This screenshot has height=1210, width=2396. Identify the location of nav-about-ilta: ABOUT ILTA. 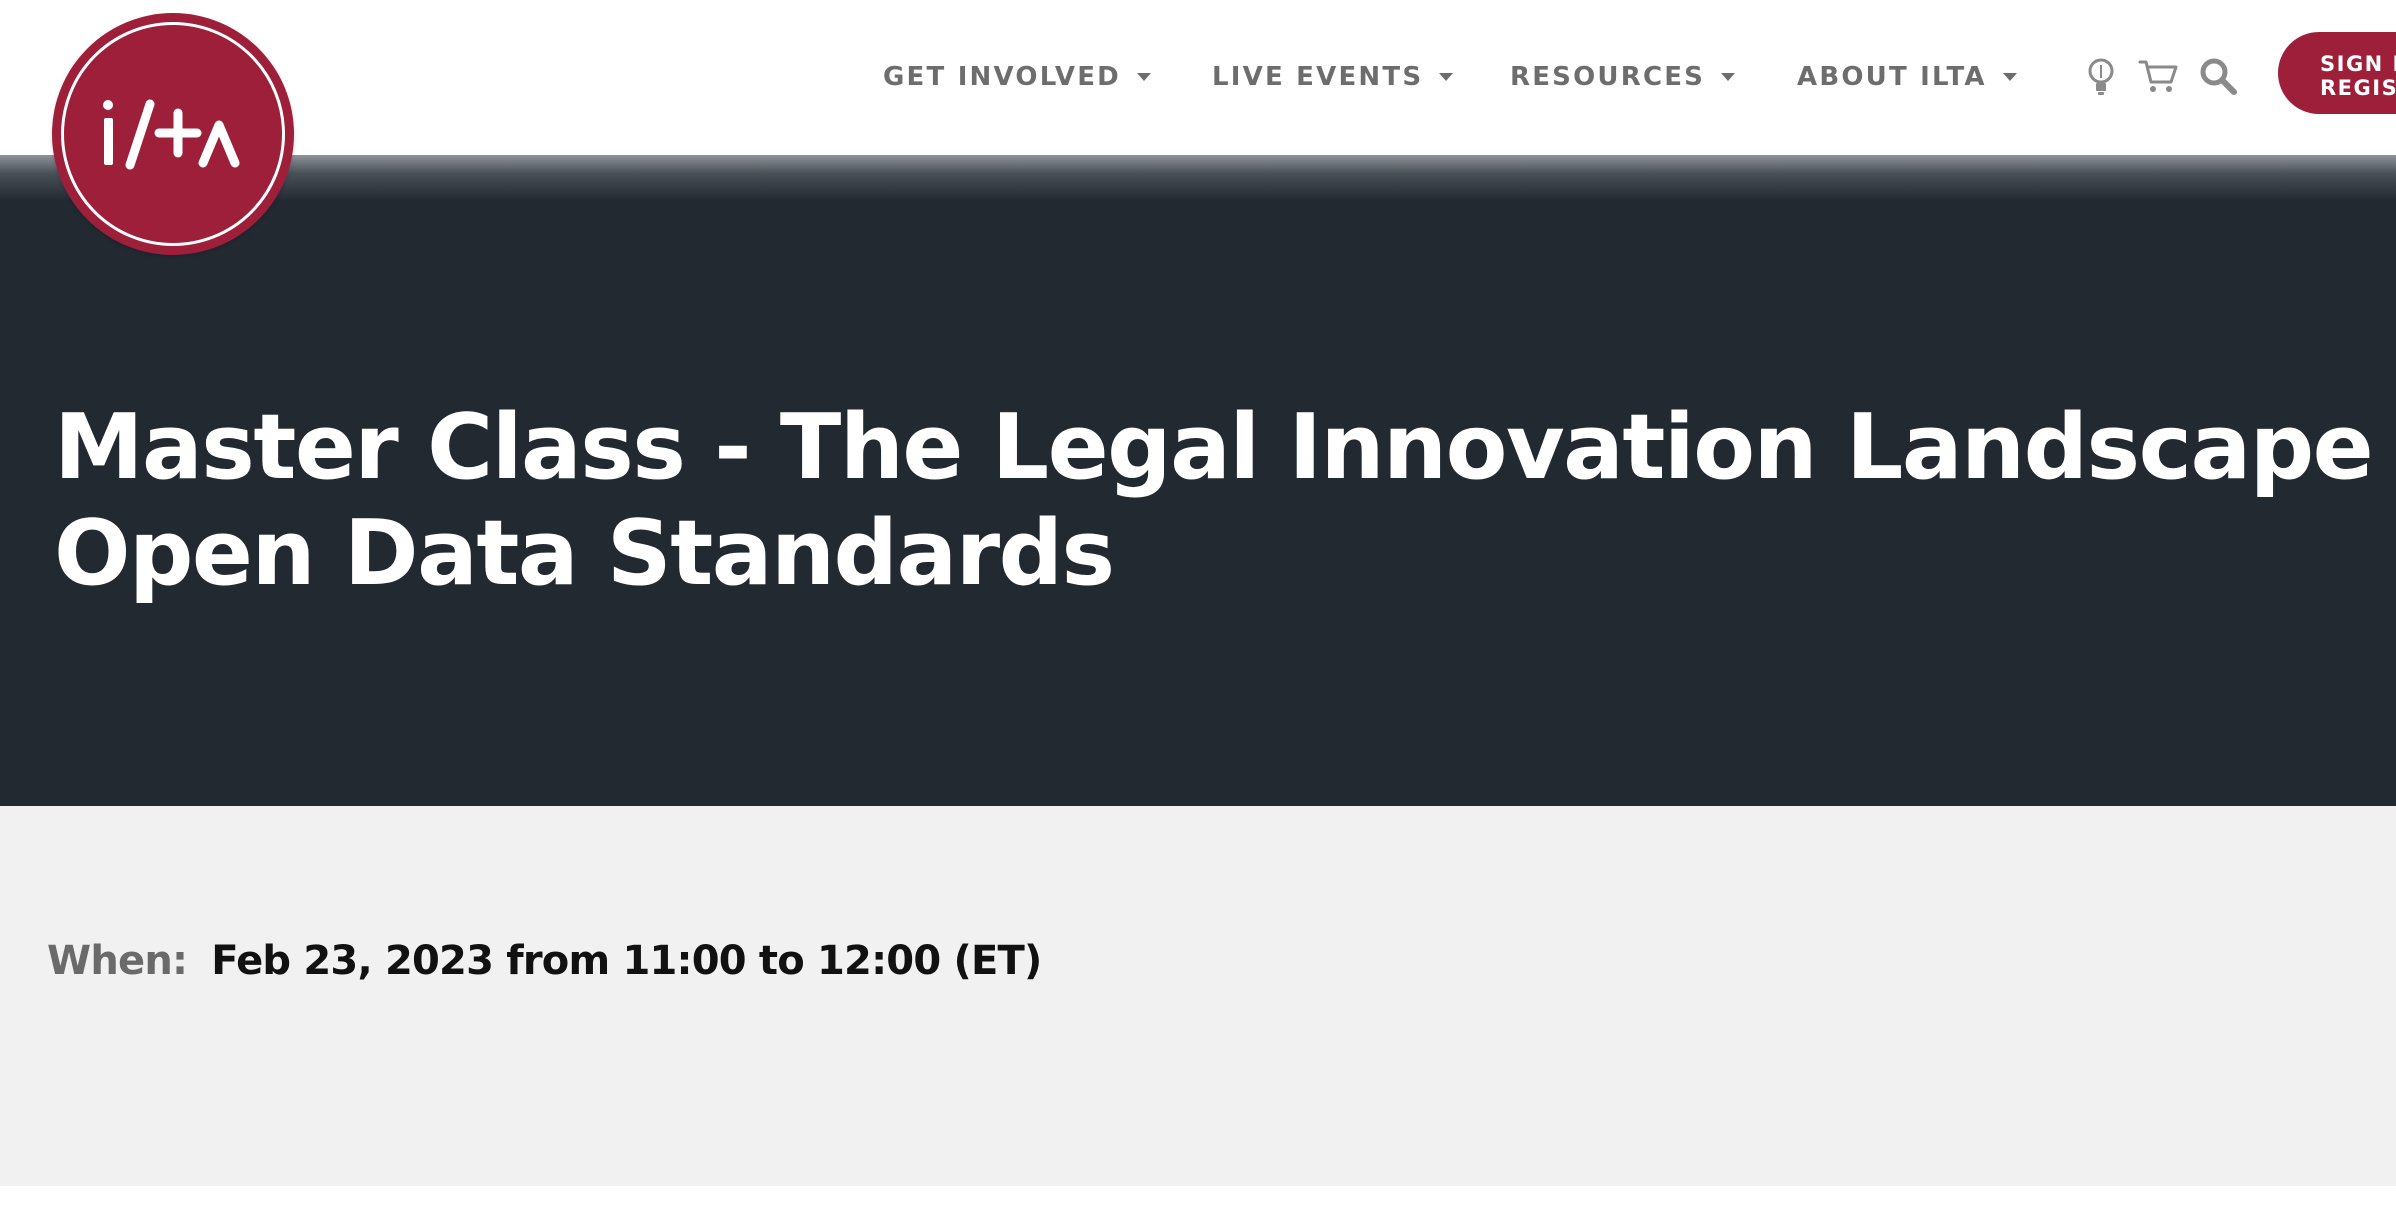
(1907, 77).